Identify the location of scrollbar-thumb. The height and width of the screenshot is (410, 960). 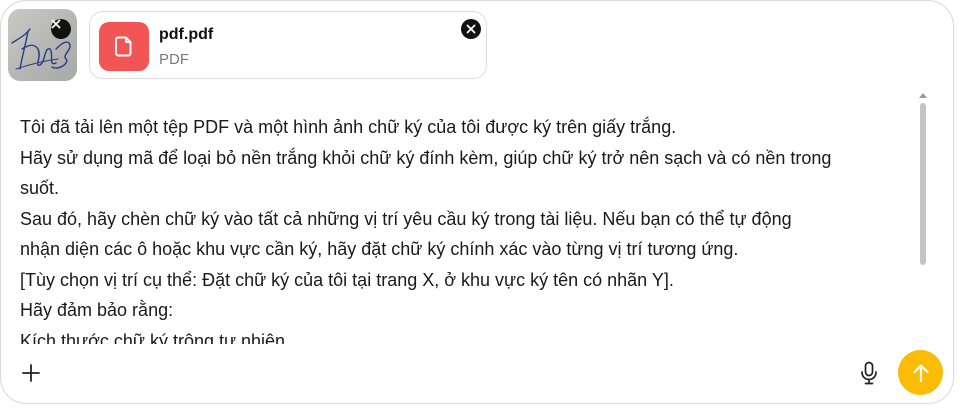
(923, 184).